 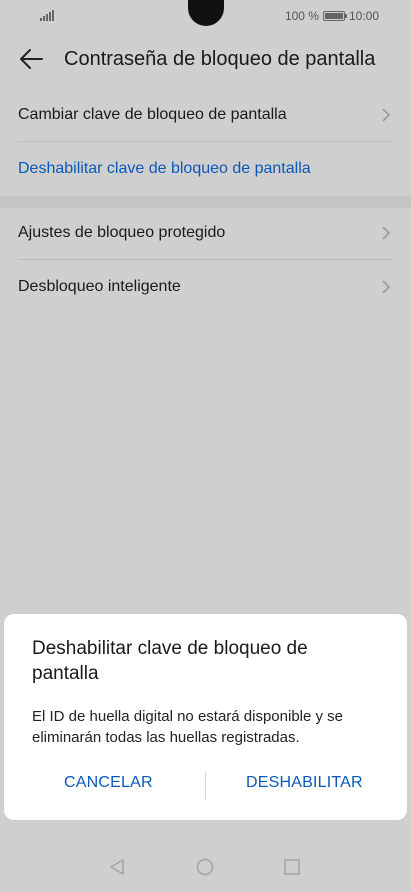 I want to click on nav-home-icon, so click(x=205, y=867).